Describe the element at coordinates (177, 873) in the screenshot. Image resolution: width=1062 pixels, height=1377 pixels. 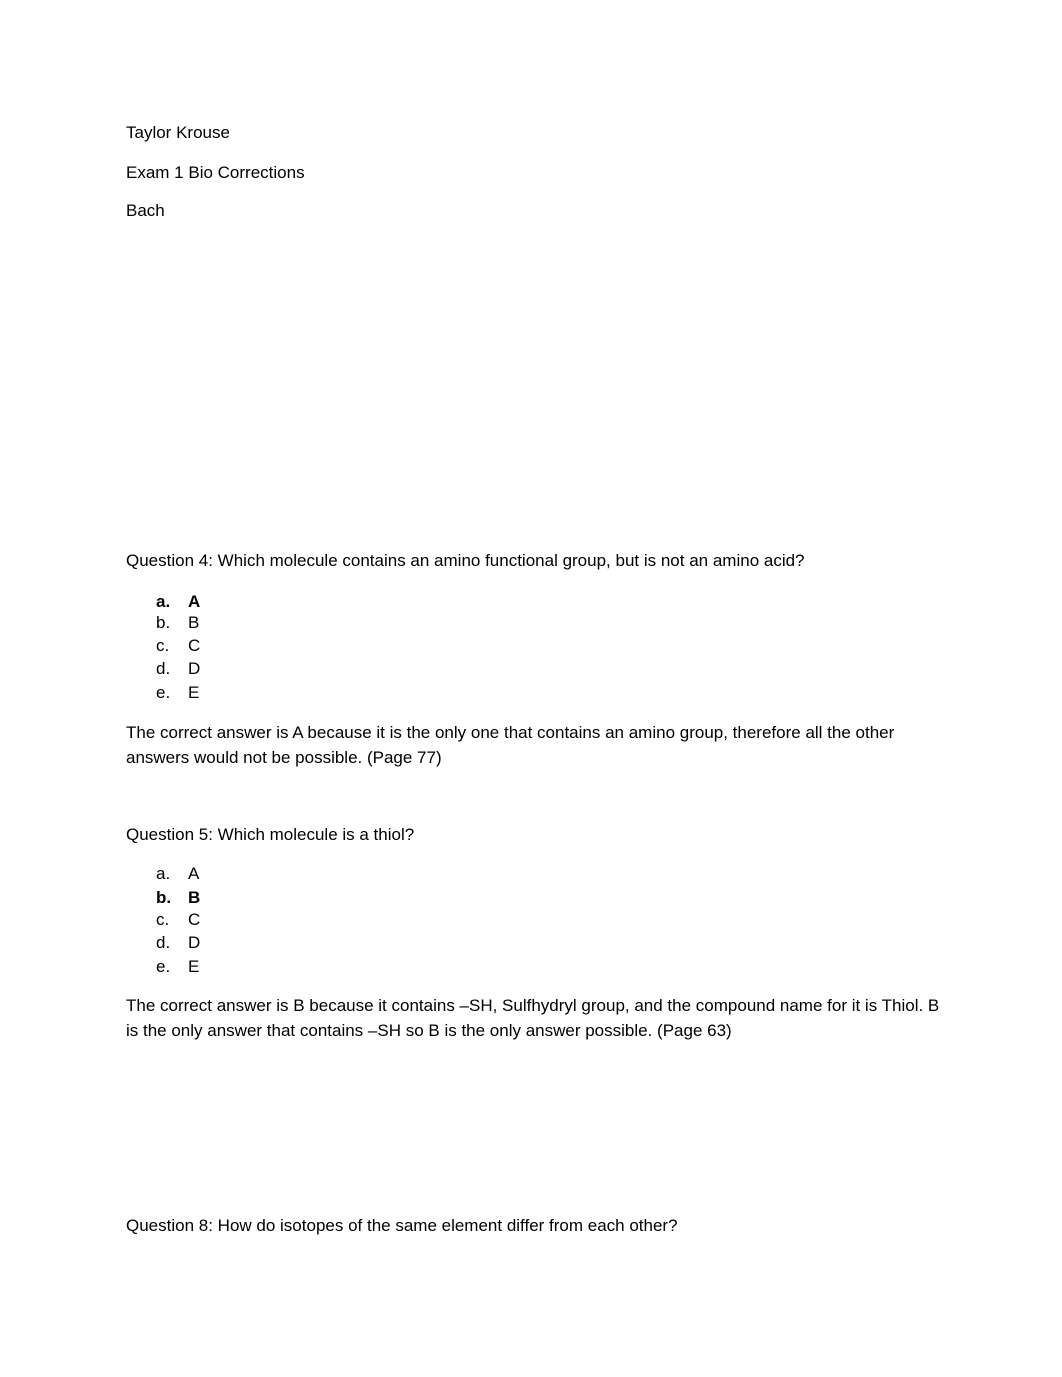
I see `option-item: a. A` at that location.